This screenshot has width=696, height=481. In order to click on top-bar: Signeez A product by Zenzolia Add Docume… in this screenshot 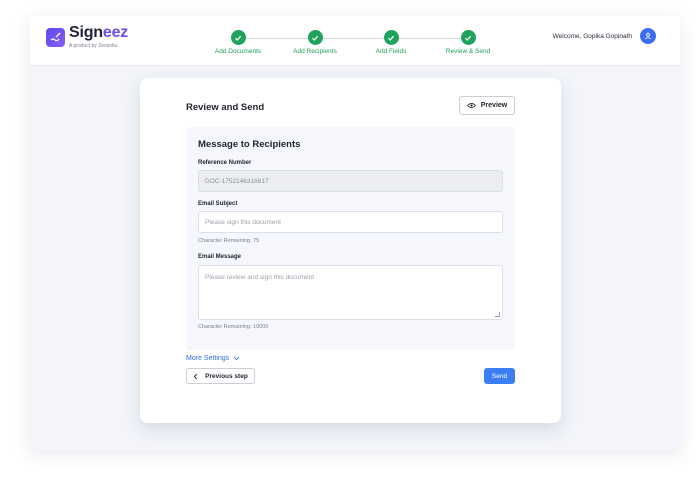, I will do `click(355, 41)`.